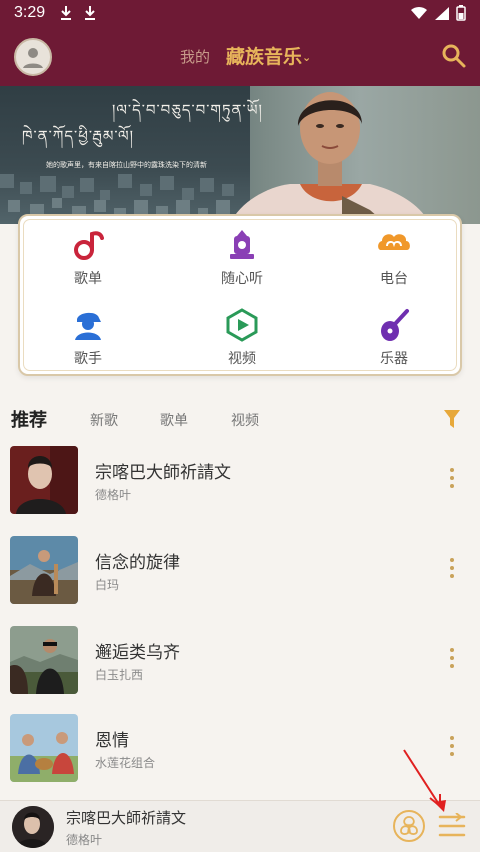 This screenshot has height=852, width=480. I want to click on avatar-icon, so click(33, 58).